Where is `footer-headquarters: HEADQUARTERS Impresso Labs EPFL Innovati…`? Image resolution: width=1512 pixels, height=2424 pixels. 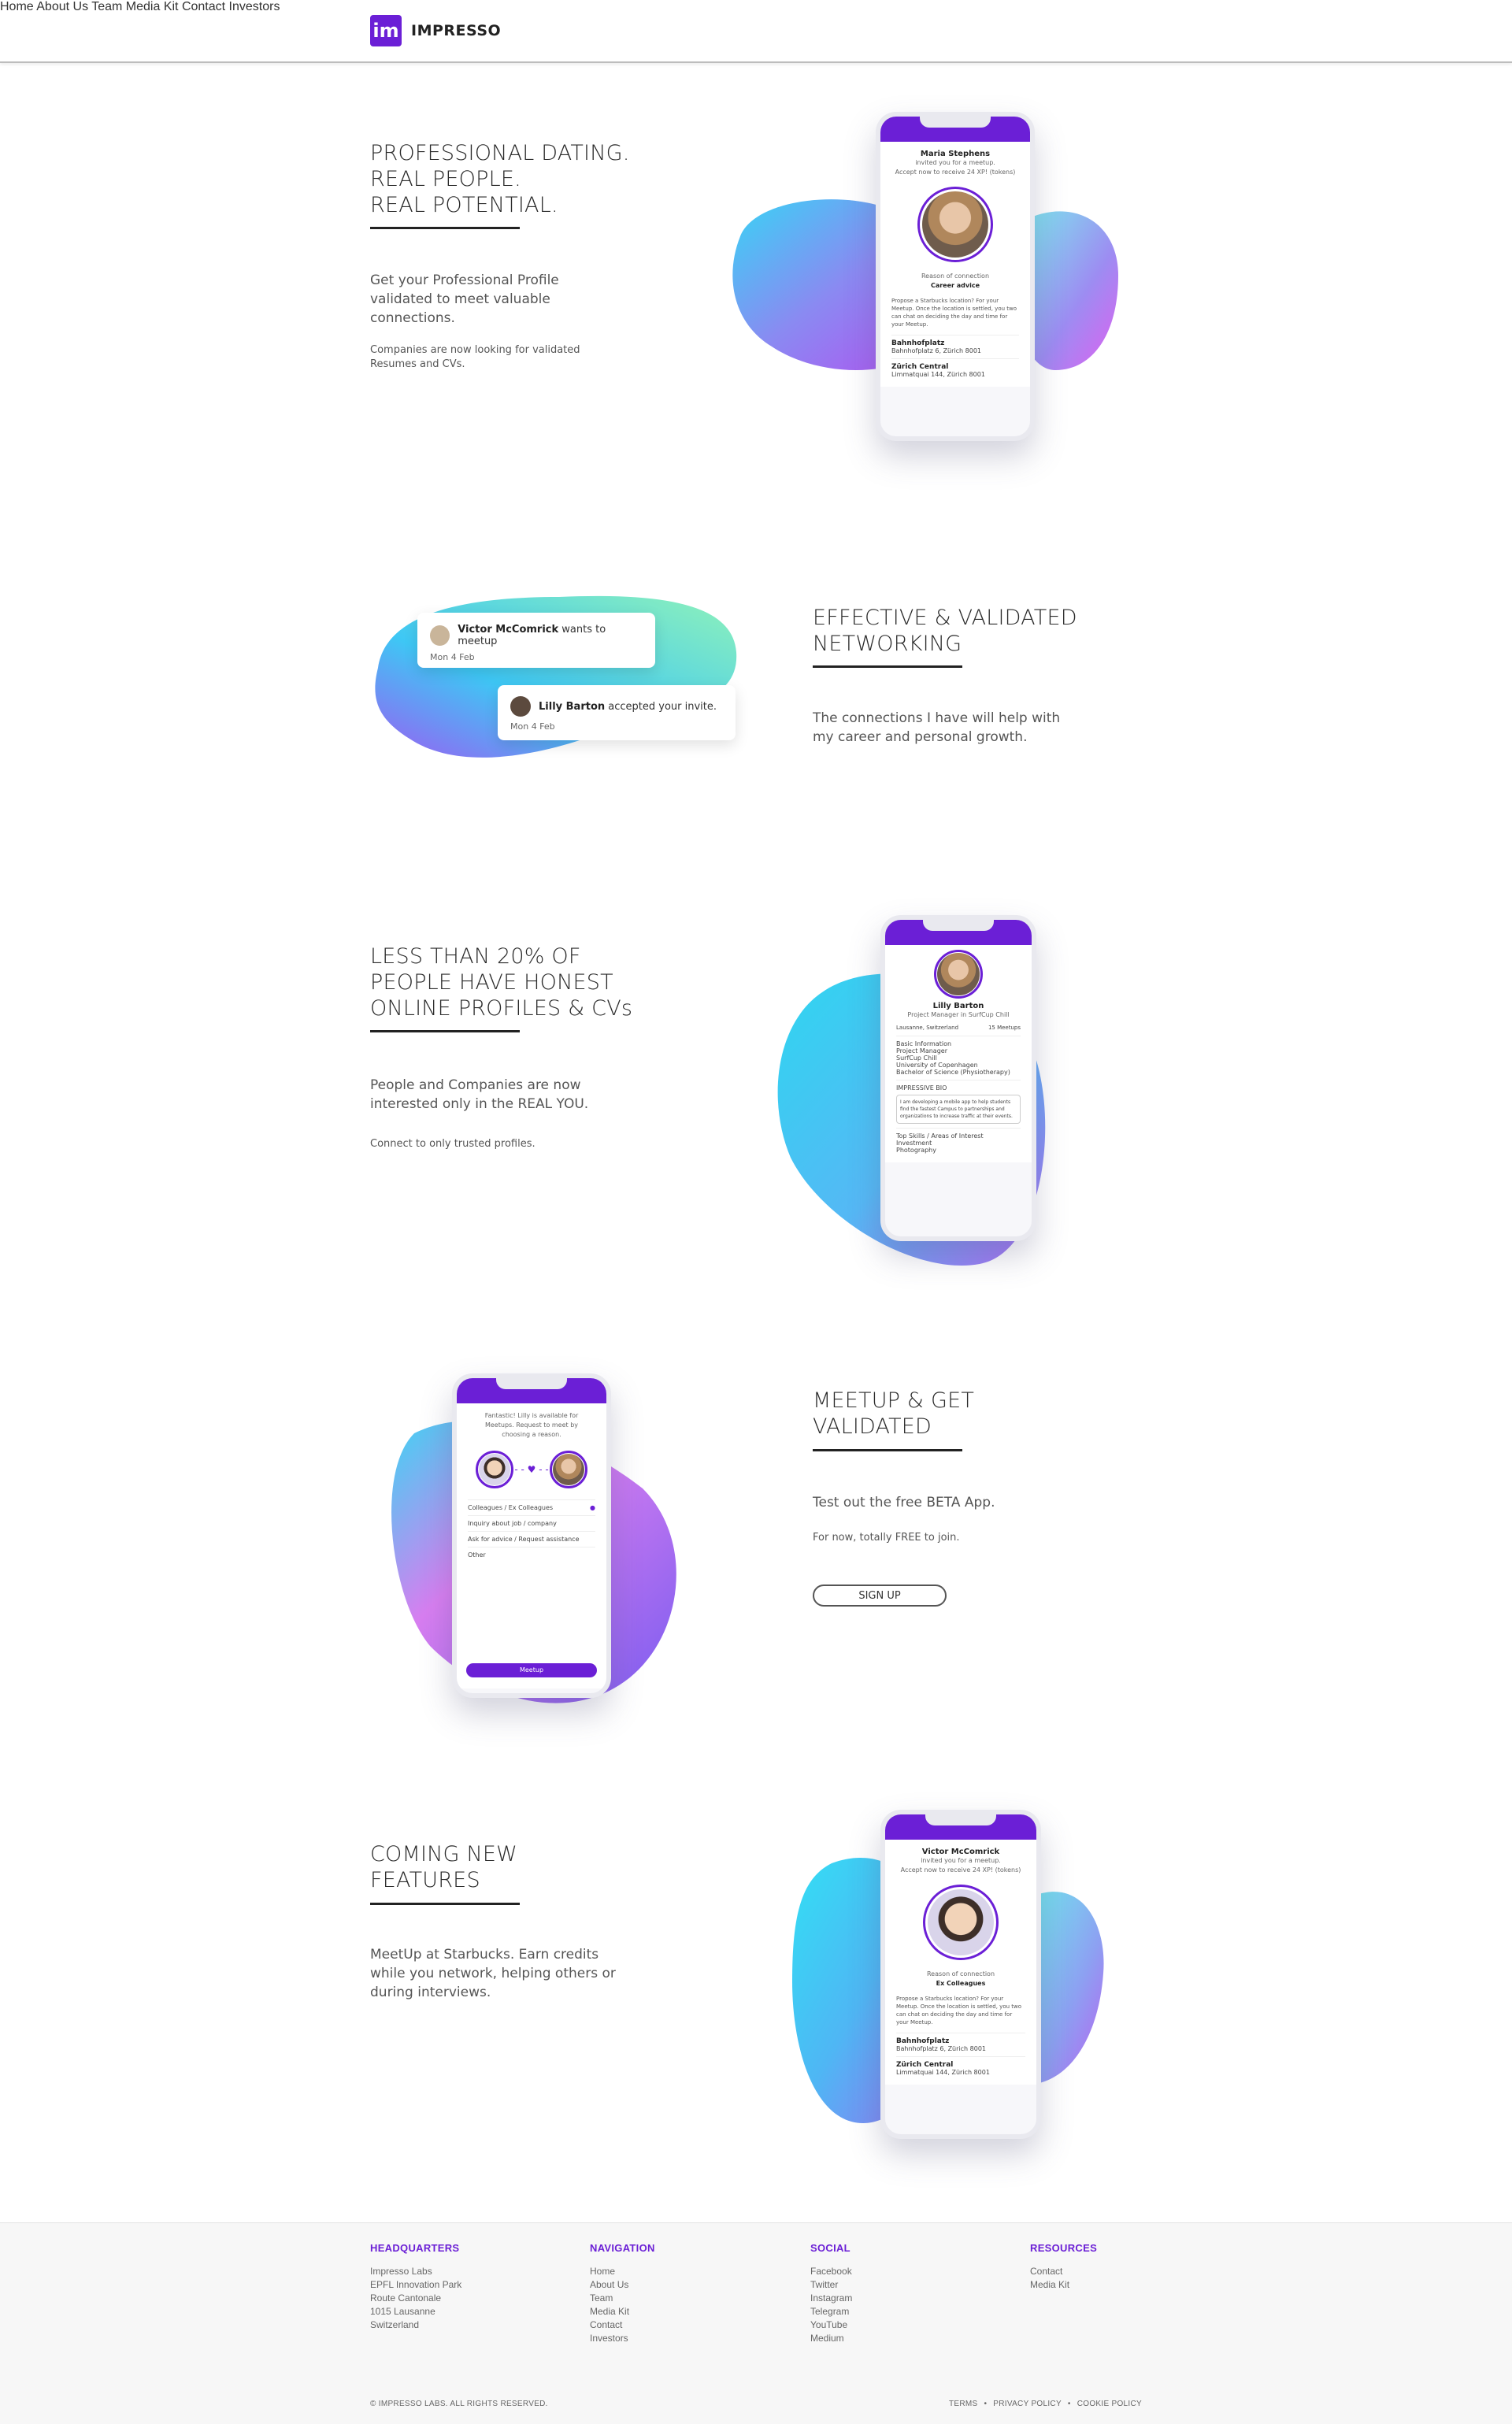 footer-headquarters: HEADQUARTERS Impresso Labs EPFL Innovati… is located at coordinates (415, 2287).